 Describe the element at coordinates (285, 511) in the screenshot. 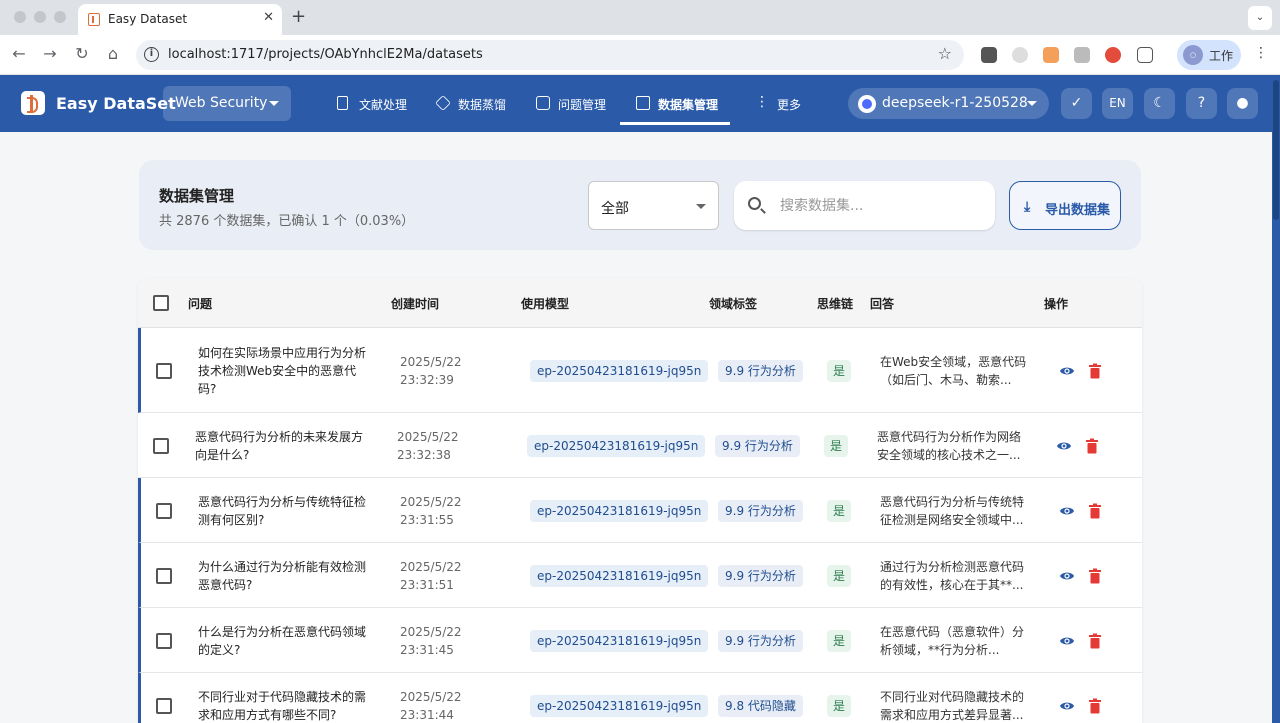

I see `question-text: 恶意代码行为分析与传统特征检测有何区别?` at that location.